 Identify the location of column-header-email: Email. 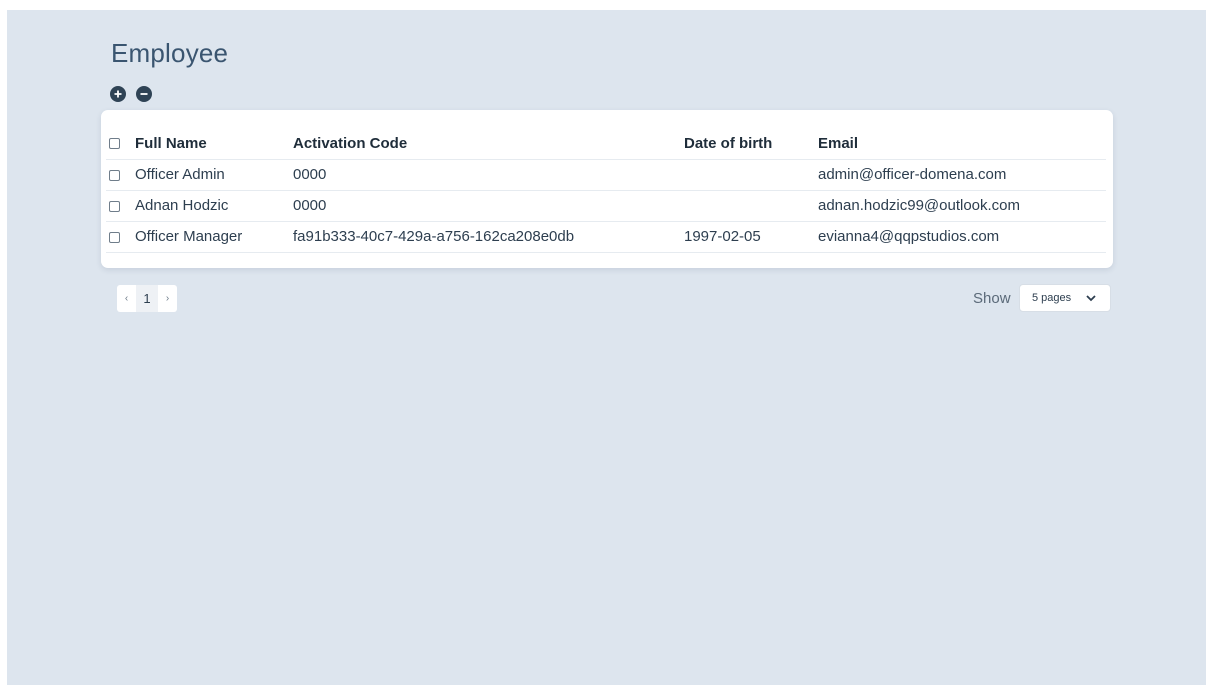
(962, 144).